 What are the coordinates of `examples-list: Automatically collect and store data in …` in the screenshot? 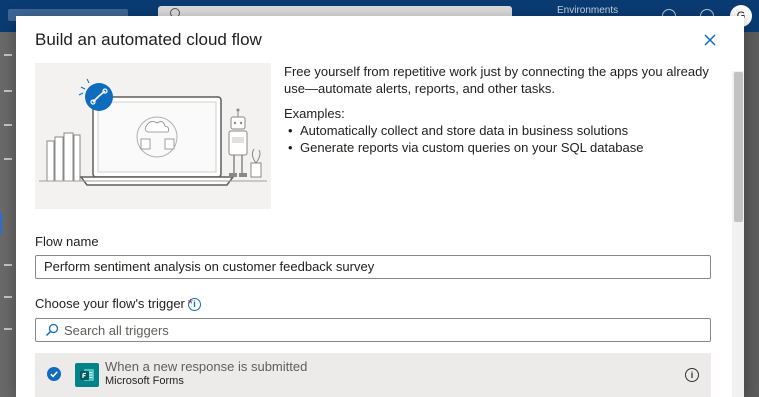 It's located at (499, 139).